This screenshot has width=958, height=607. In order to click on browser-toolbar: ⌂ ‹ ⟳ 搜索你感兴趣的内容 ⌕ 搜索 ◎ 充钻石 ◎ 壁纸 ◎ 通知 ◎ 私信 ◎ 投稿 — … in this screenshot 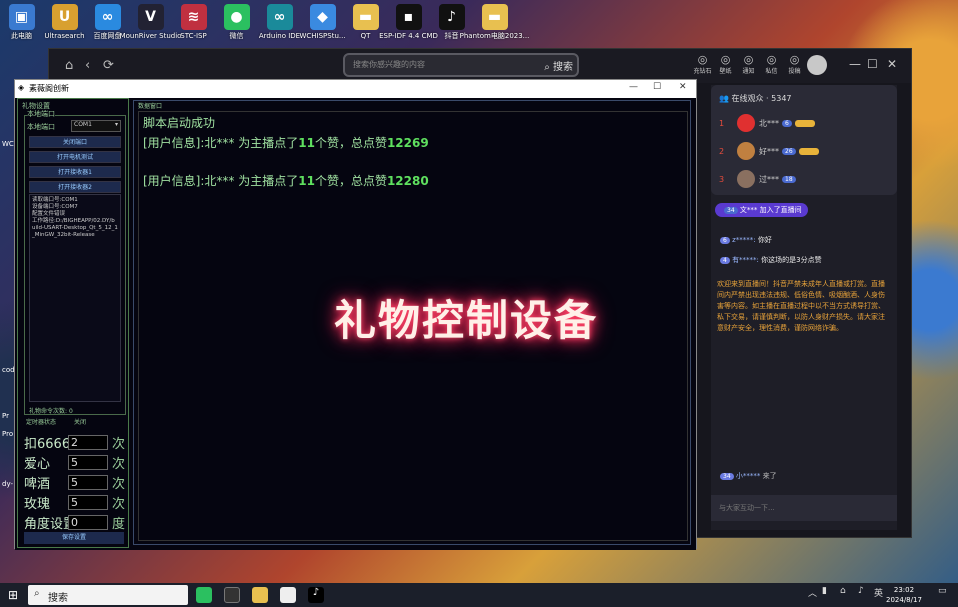, I will do `click(480, 66)`.